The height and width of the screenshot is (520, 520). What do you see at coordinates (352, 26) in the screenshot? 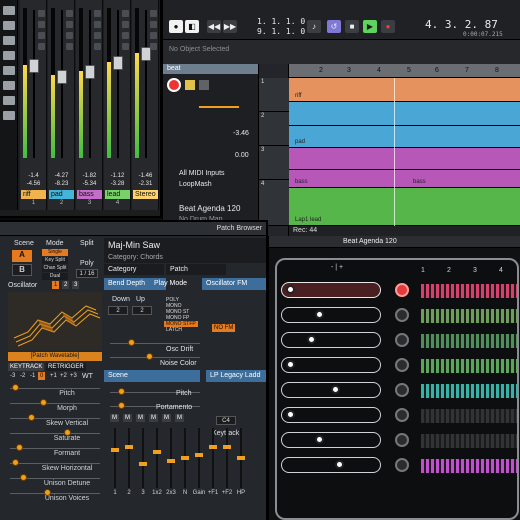
I see `stop-icon: ■` at bounding box center [352, 26].